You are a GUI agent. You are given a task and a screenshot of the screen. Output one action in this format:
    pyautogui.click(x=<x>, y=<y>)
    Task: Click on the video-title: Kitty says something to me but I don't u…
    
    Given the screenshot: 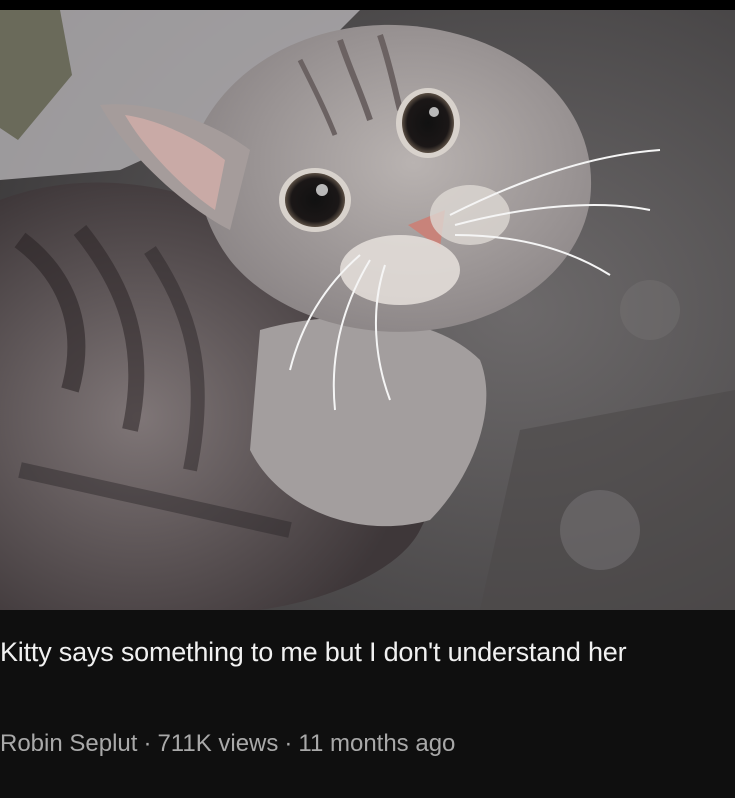 What is the action you would take?
    pyautogui.click(x=367, y=673)
    